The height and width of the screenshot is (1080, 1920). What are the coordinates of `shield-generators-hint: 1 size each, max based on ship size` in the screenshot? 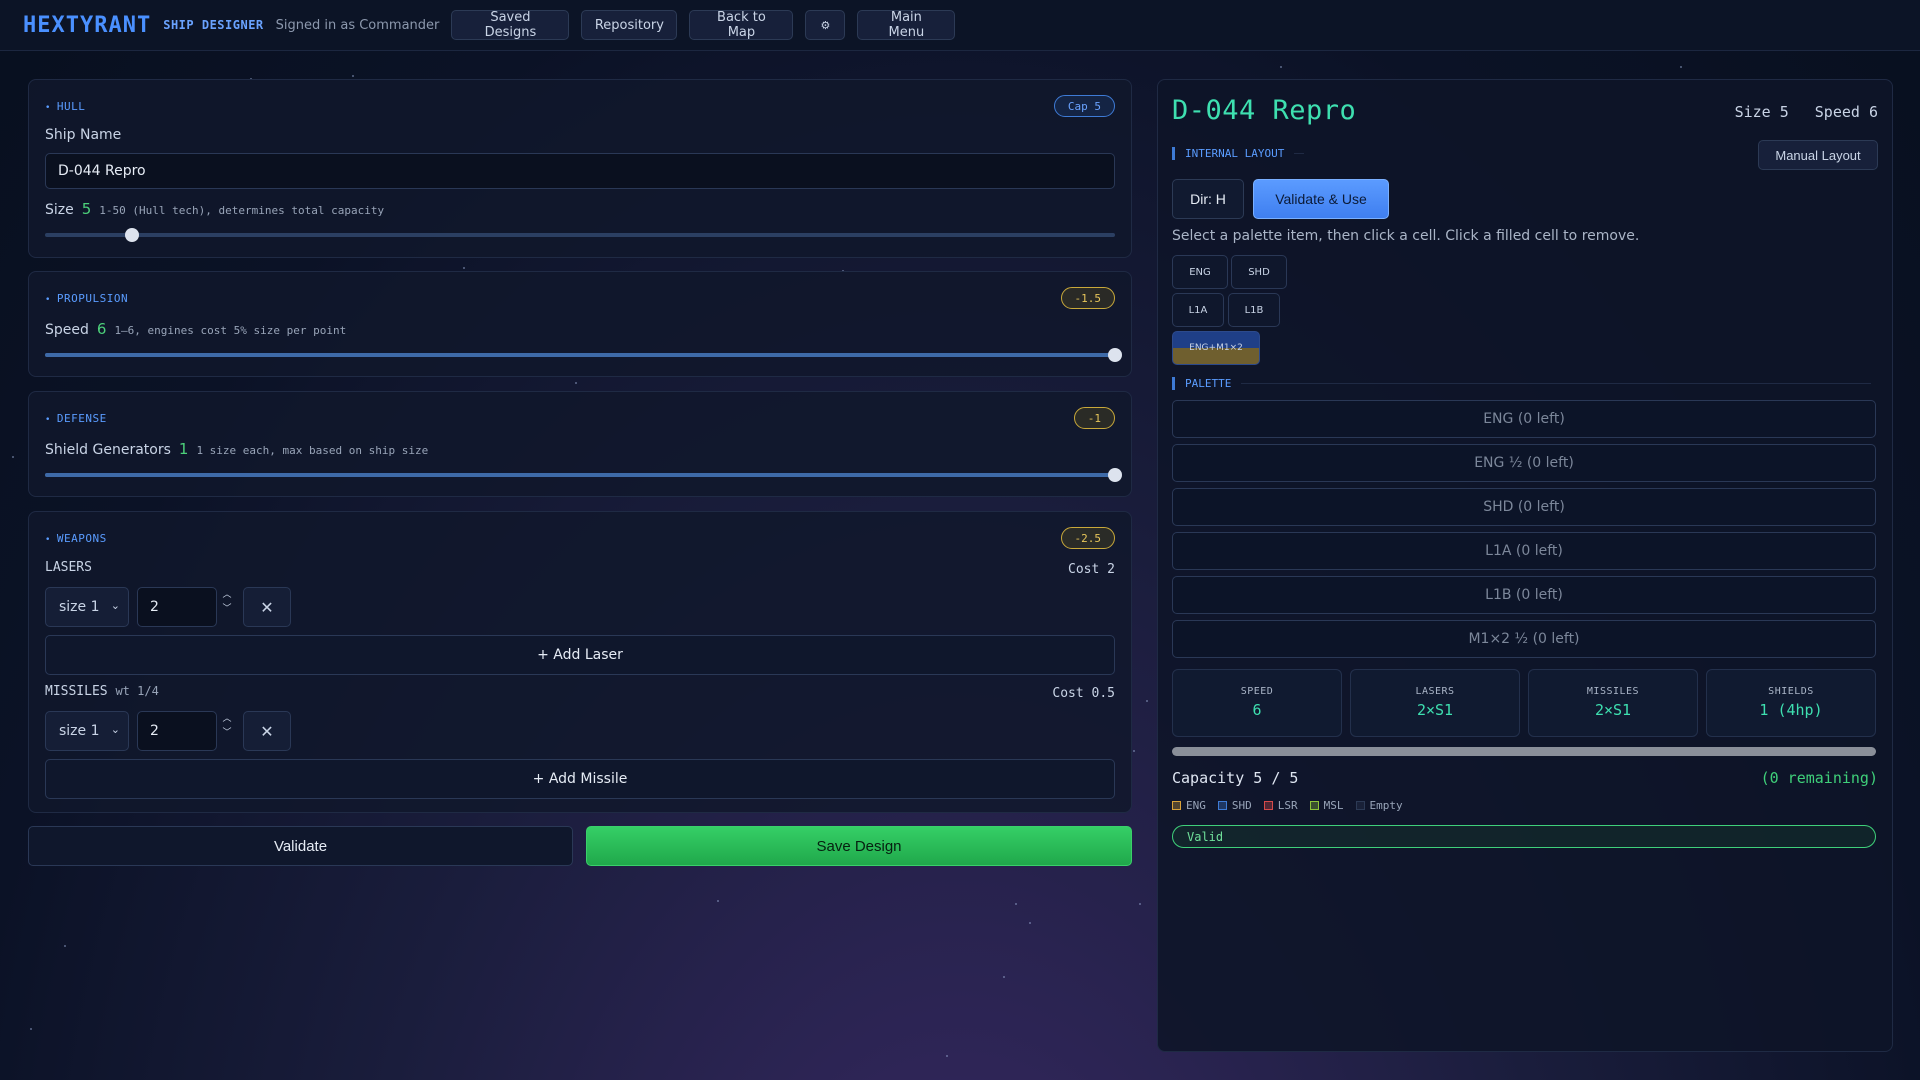 It's located at (312, 450).